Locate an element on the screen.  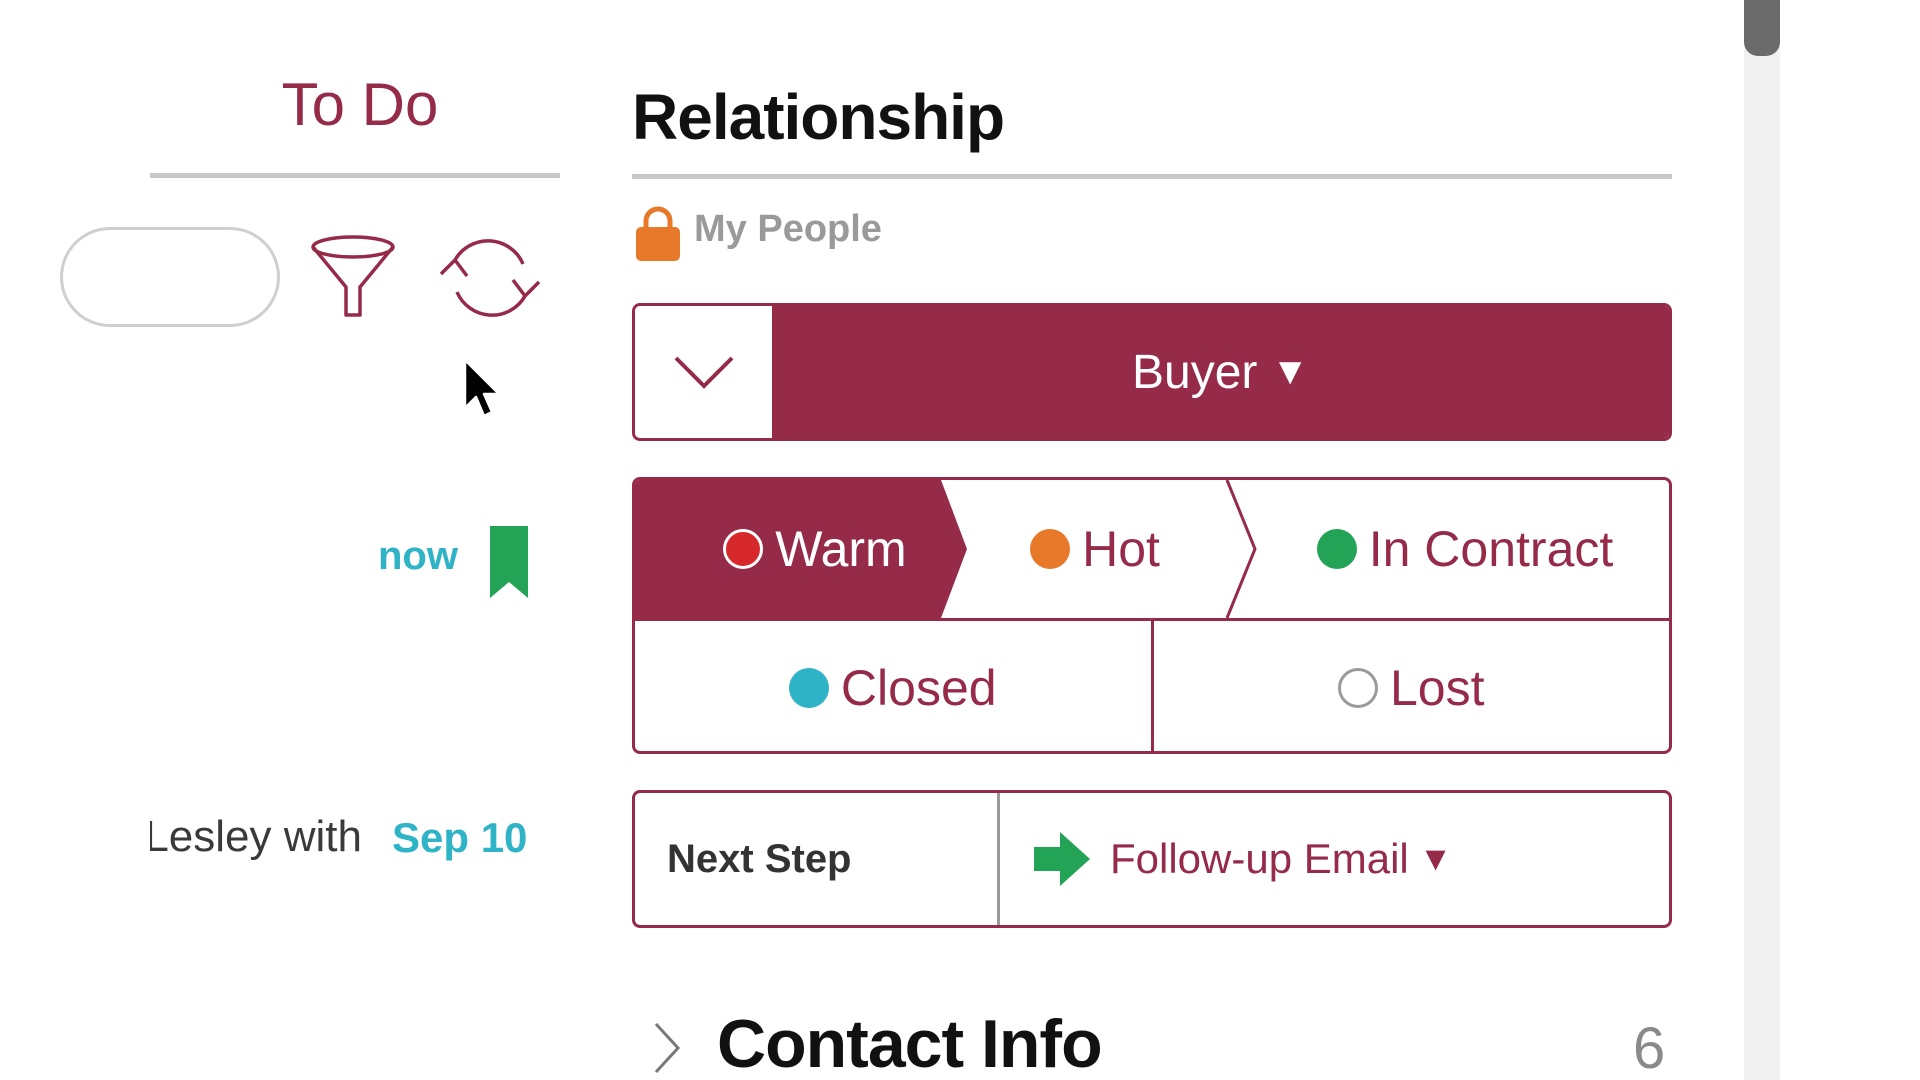
stage-lost: Lost is located at coordinates (1410, 686).